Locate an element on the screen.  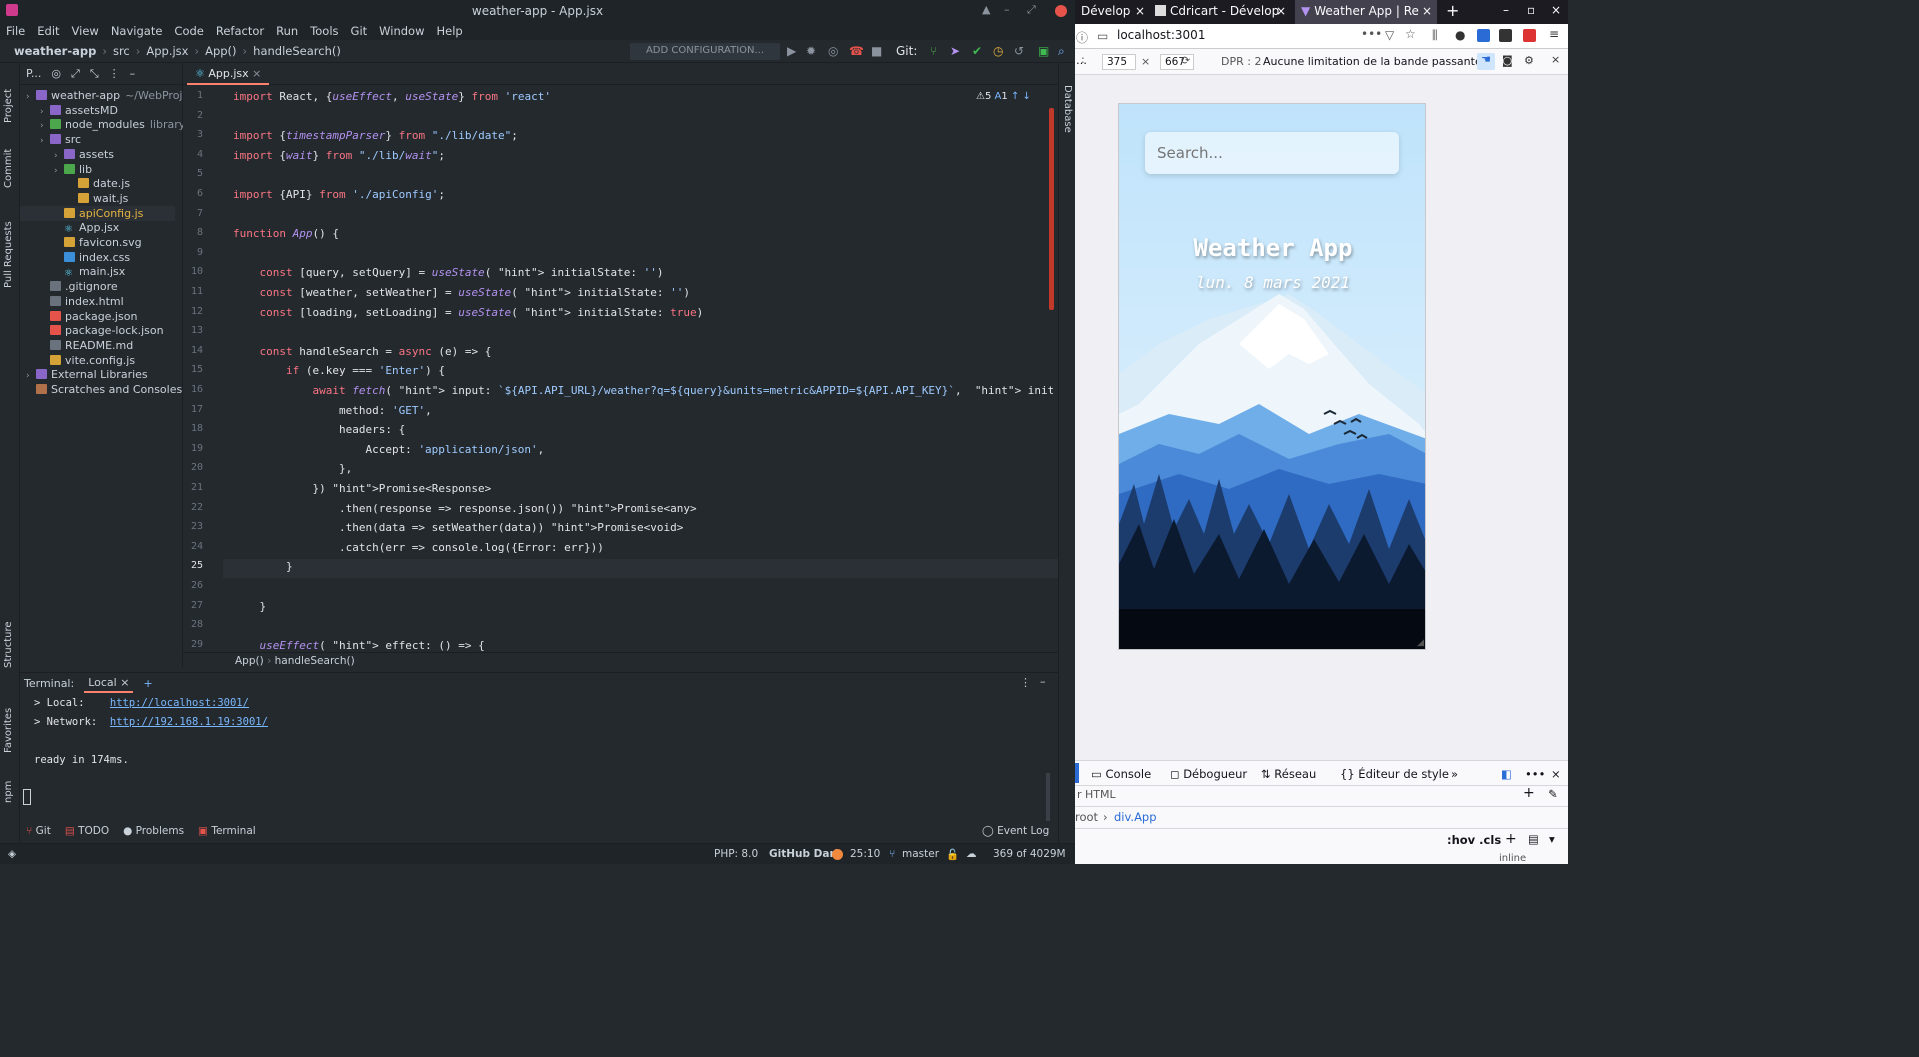
git-push-icon: ➤ is located at coordinates (955, 51).